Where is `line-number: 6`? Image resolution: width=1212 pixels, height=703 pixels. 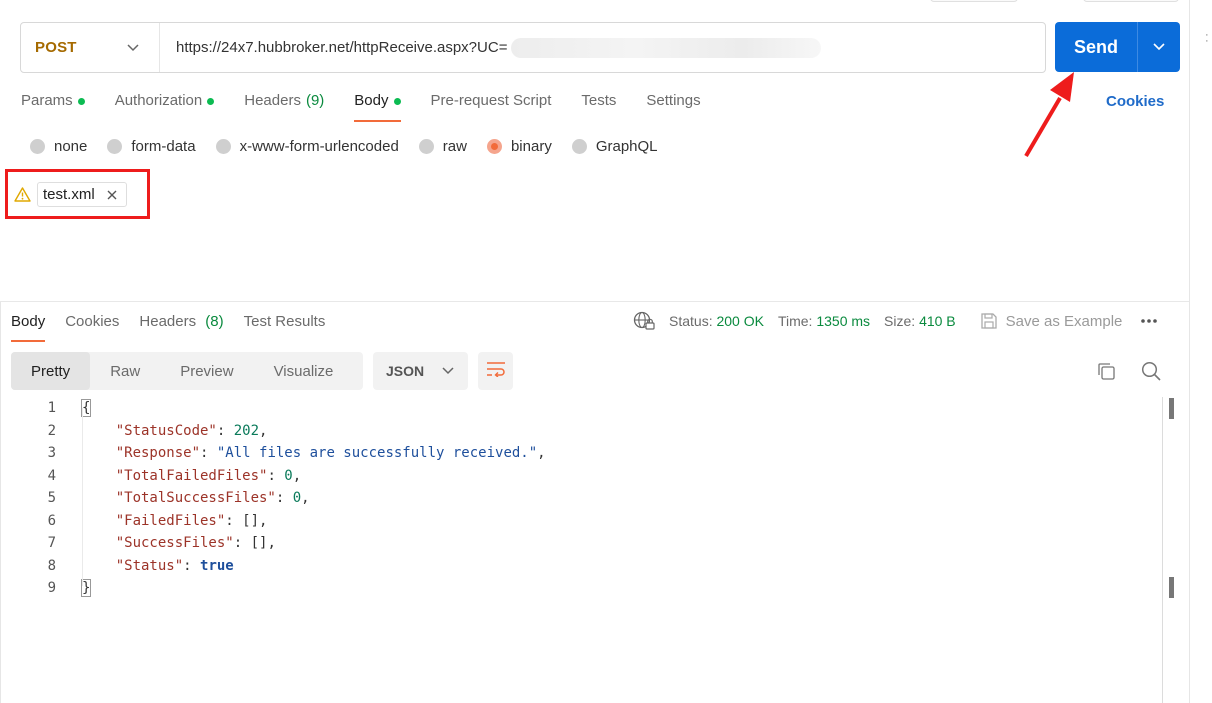
line-number: 6 is located at coordinates (51, 520).